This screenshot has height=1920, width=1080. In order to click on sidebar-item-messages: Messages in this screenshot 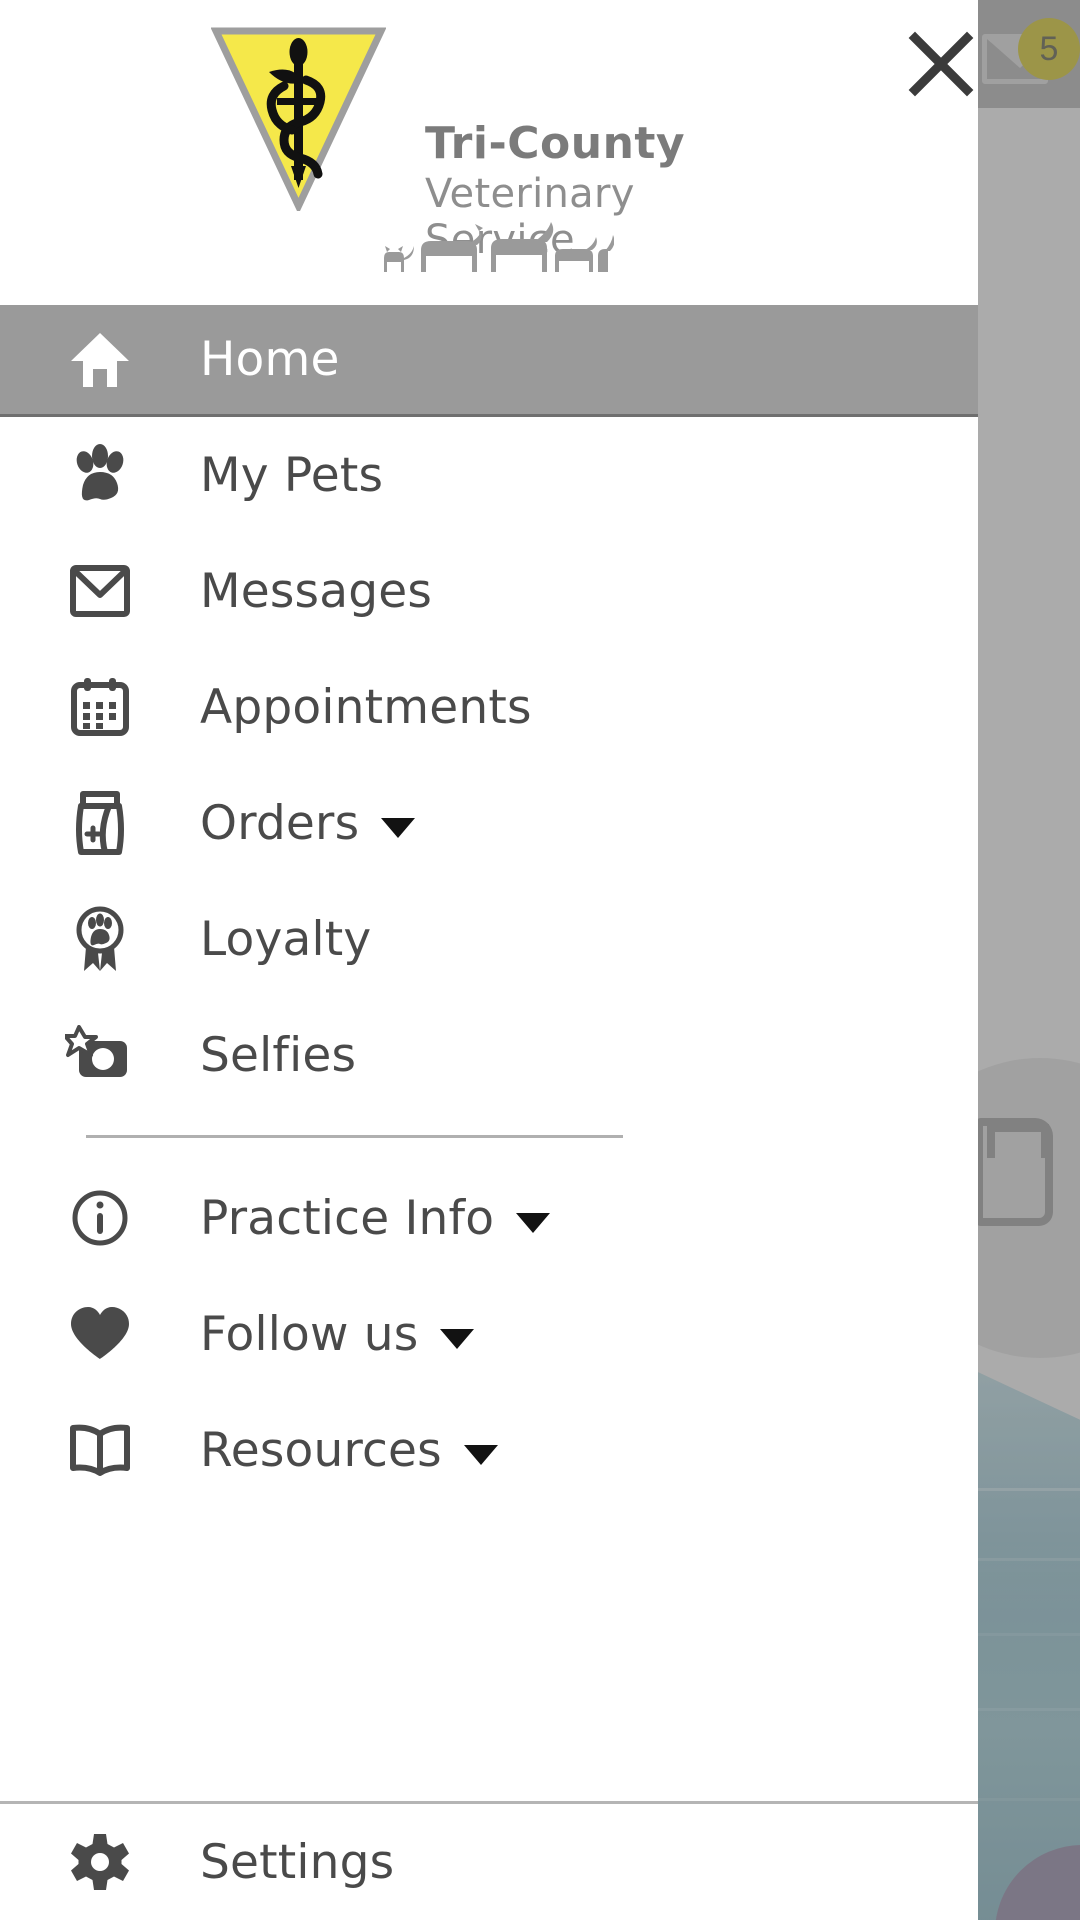, I will do `click(489, 591)`.